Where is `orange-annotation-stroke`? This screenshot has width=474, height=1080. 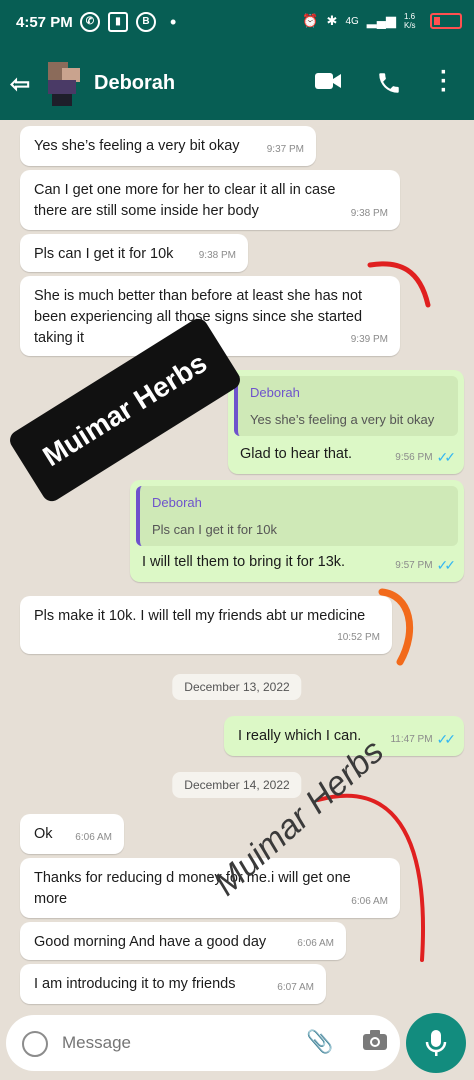
orange-annotation-stroke is located at coordinates (396, 627).